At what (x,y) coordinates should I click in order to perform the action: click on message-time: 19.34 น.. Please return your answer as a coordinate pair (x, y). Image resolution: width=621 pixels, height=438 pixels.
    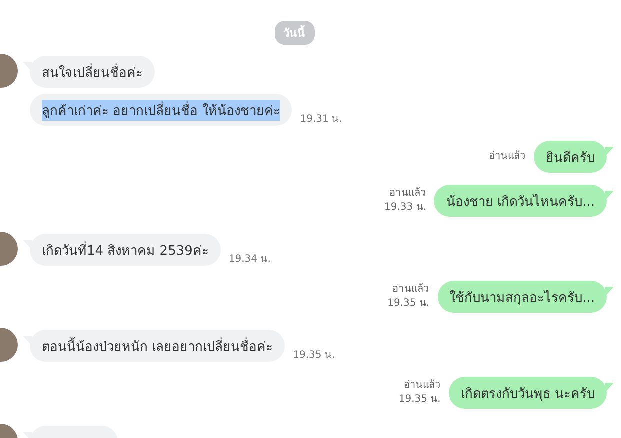
    Looking at the image, I should click on (249, 259).